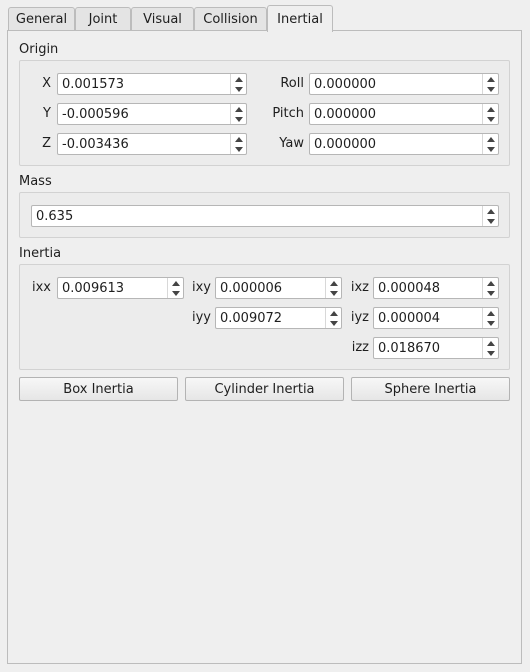 This screenshot has height=672, width=530. I want to click on tab-label: Inertial, so click(300, 19).